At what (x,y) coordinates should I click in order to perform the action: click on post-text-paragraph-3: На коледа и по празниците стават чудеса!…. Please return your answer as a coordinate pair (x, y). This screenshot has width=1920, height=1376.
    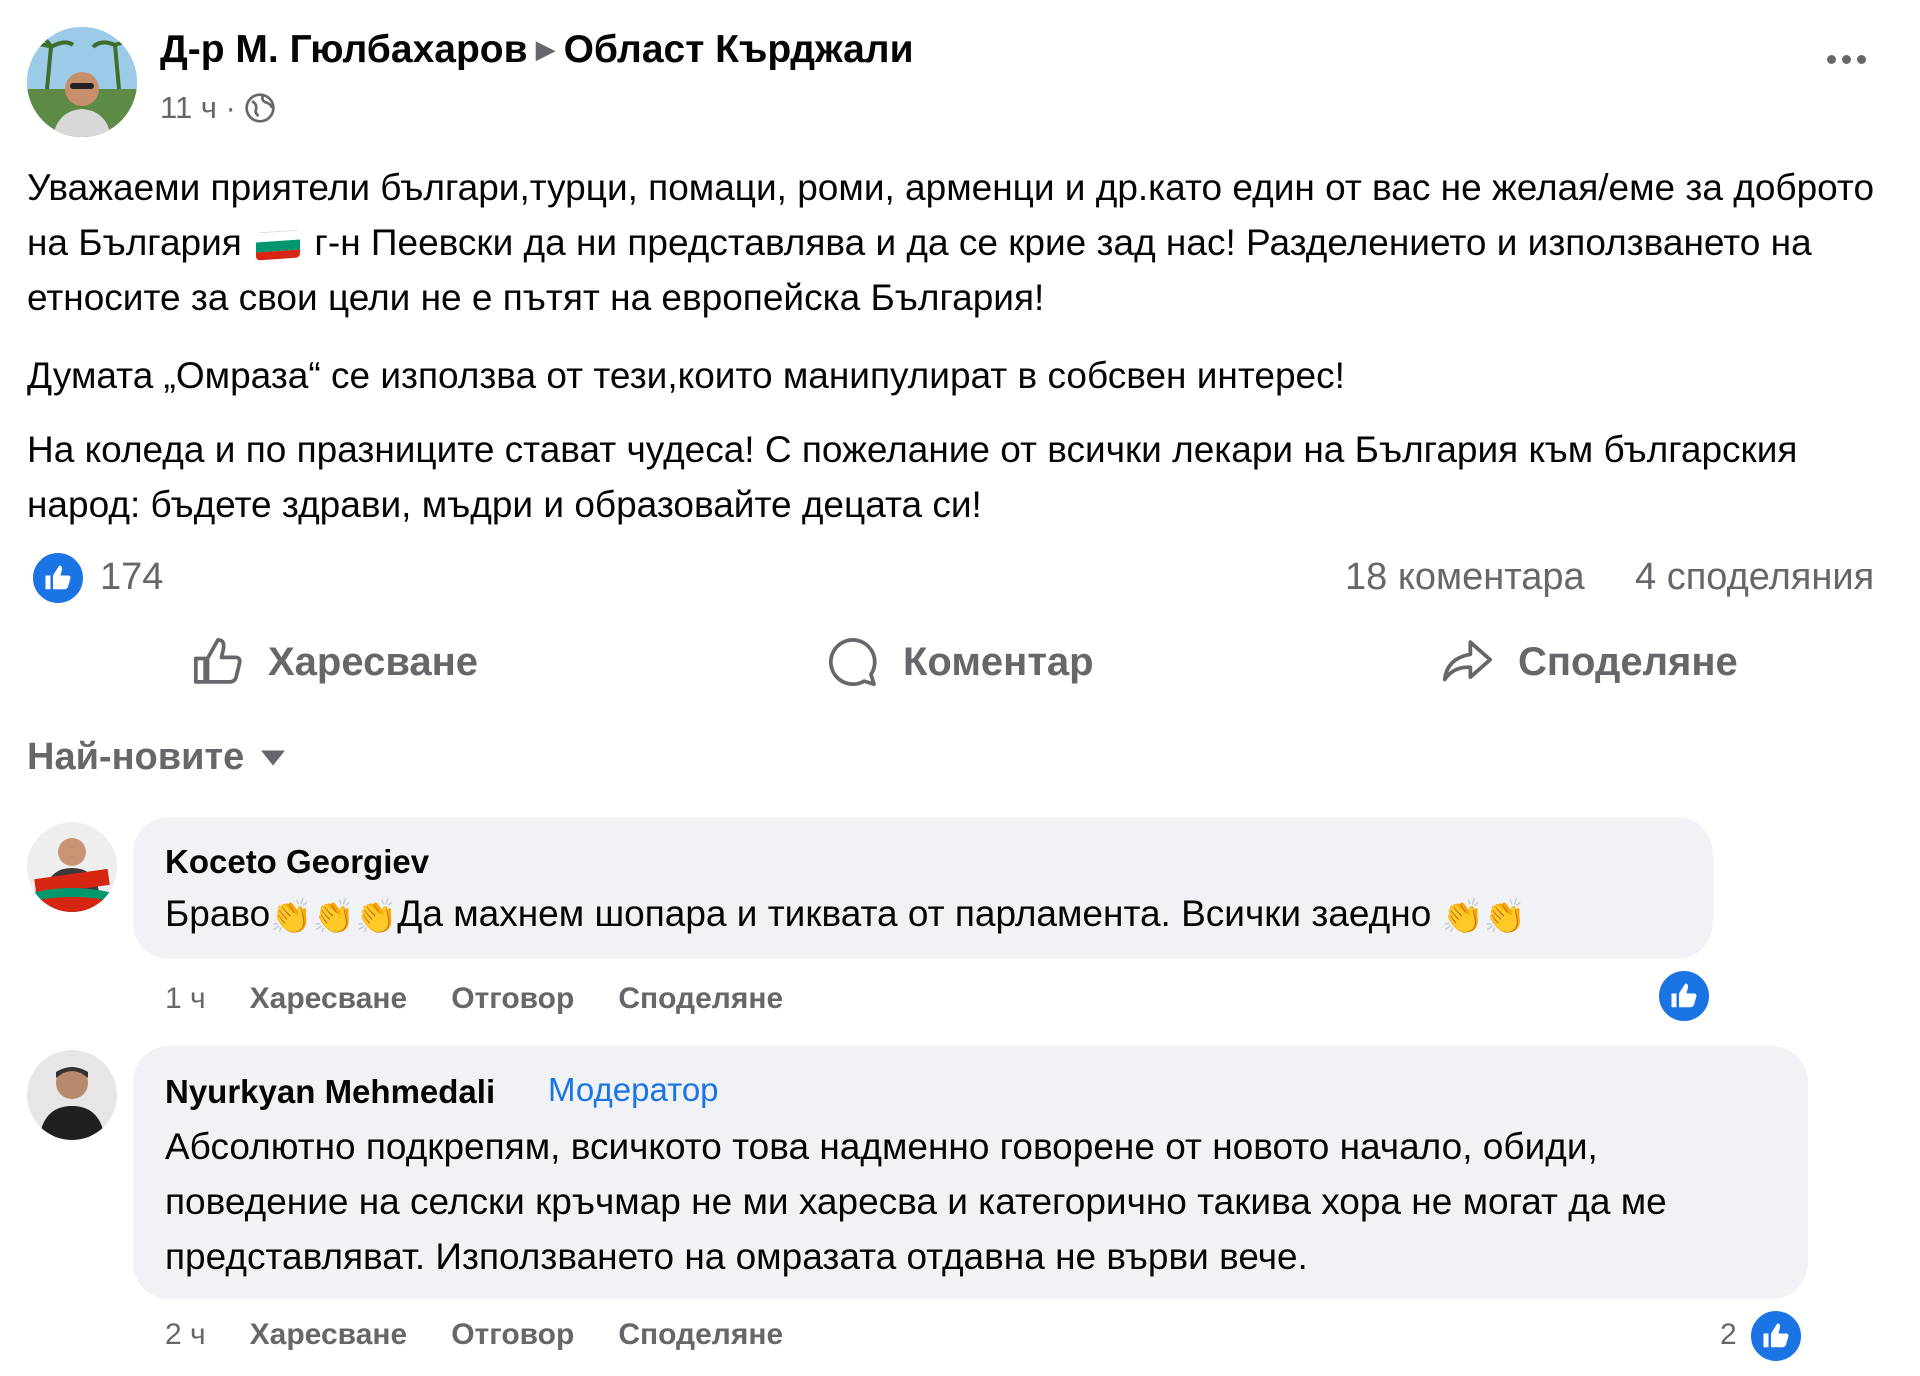
    Looking at the image, I should click on (912, 477).